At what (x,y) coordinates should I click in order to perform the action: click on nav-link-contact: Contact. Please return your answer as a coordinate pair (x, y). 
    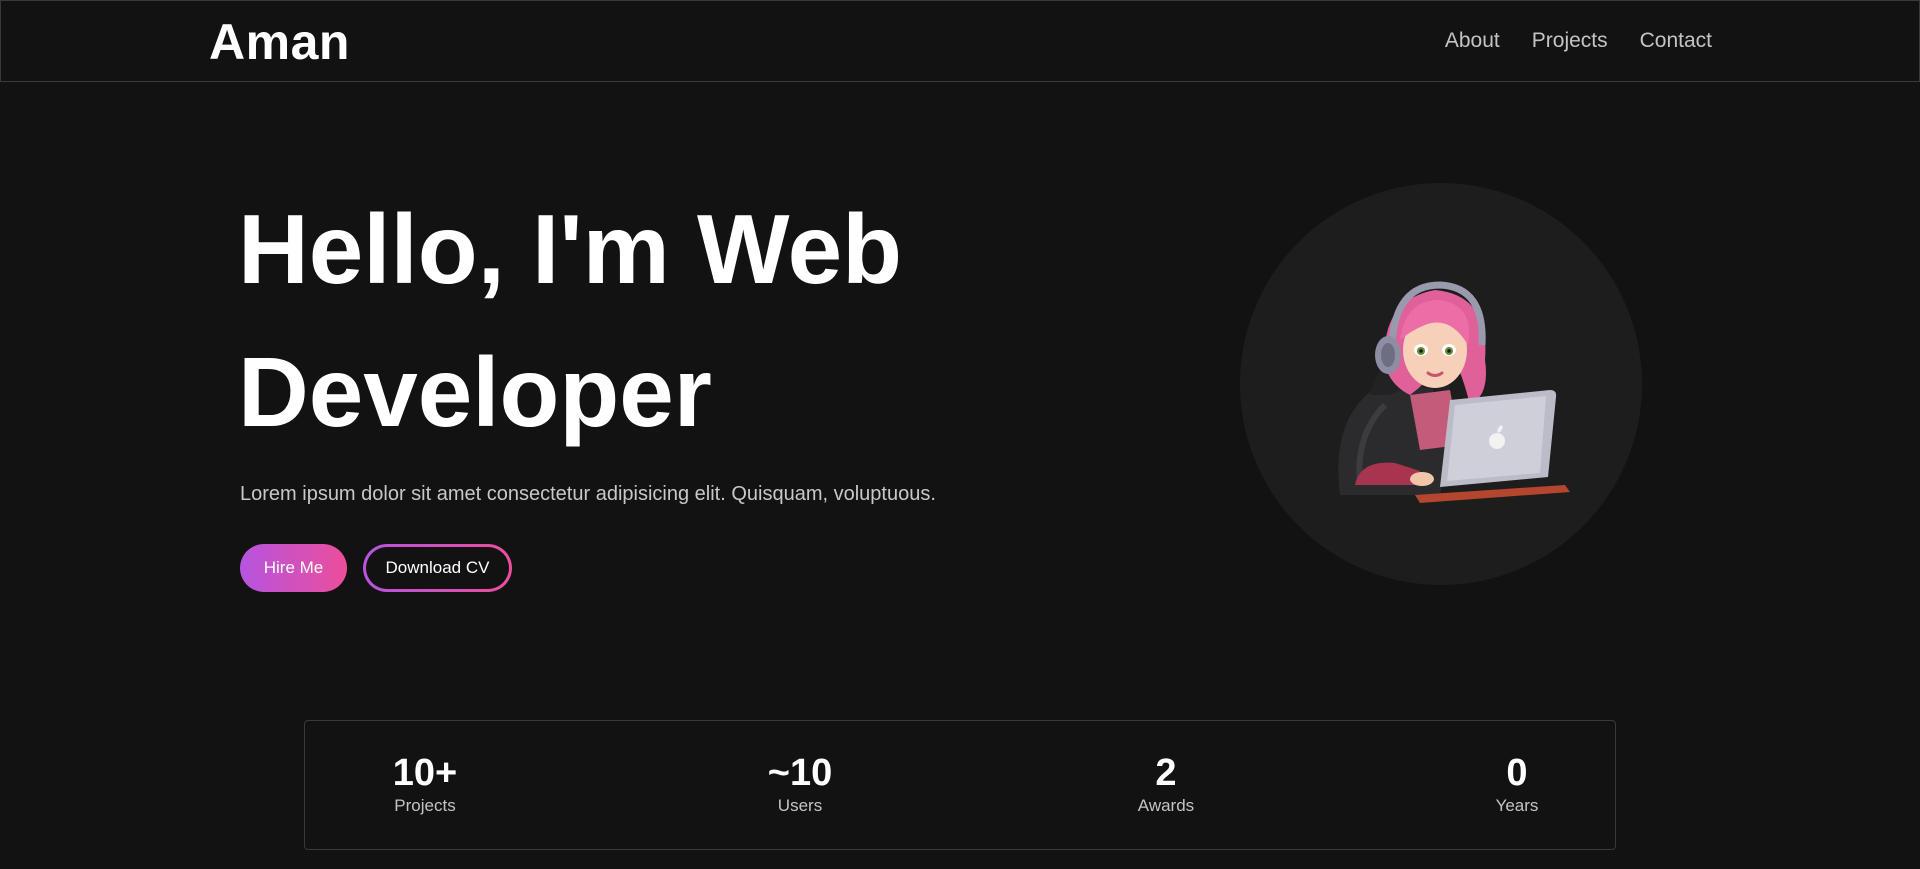
    Looking at the image, I should click on (1676, 41).